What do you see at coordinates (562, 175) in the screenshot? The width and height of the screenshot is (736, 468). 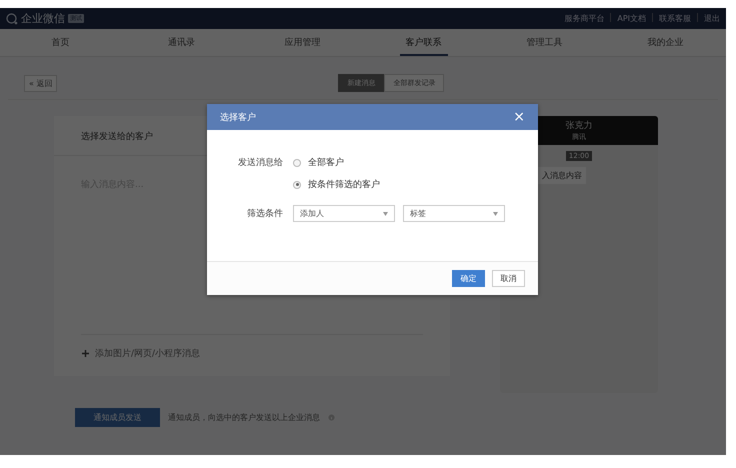 I see `message-bubble: 入消息内容` at bounding box center [562, 175].